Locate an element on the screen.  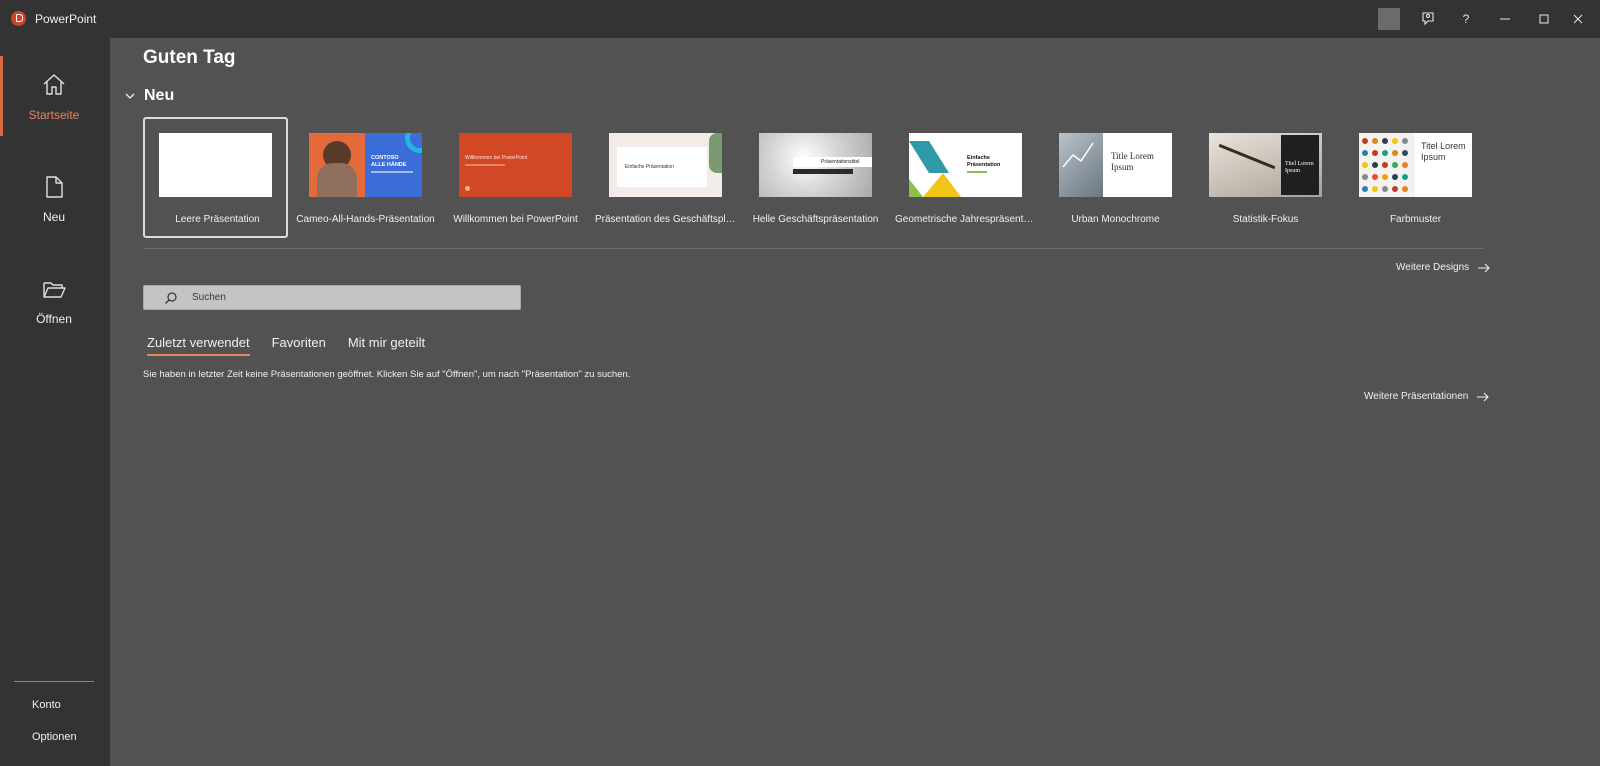
template-urban-monochrome: Title Lorem Ipsum Urban Monochrome is located at coordinates (1115, 177).